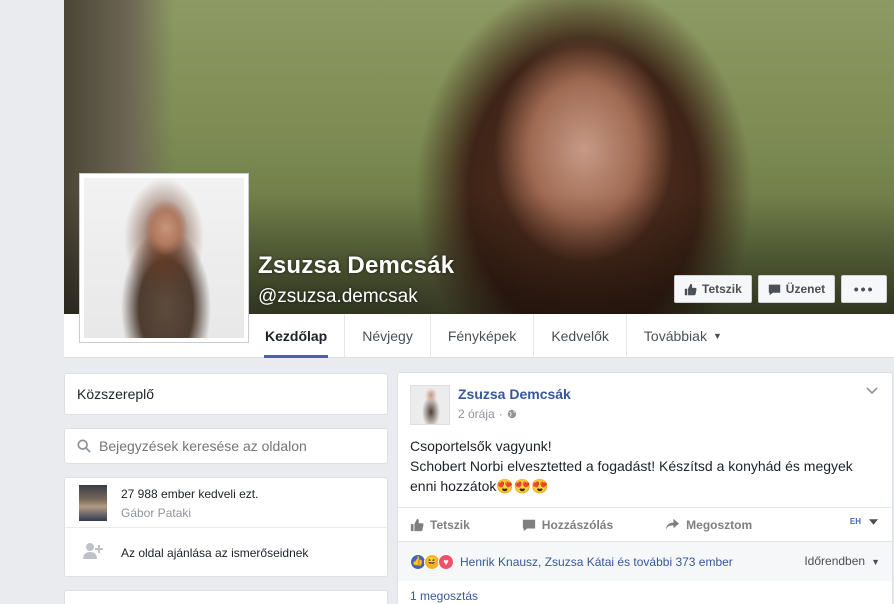 This screenshot has height=604, width=894. Describe the element at coordinates (215, 553) in the screenshot. I see `invite-friends-label: Az oldal ajánlása az ismerőseidnek` at that location.